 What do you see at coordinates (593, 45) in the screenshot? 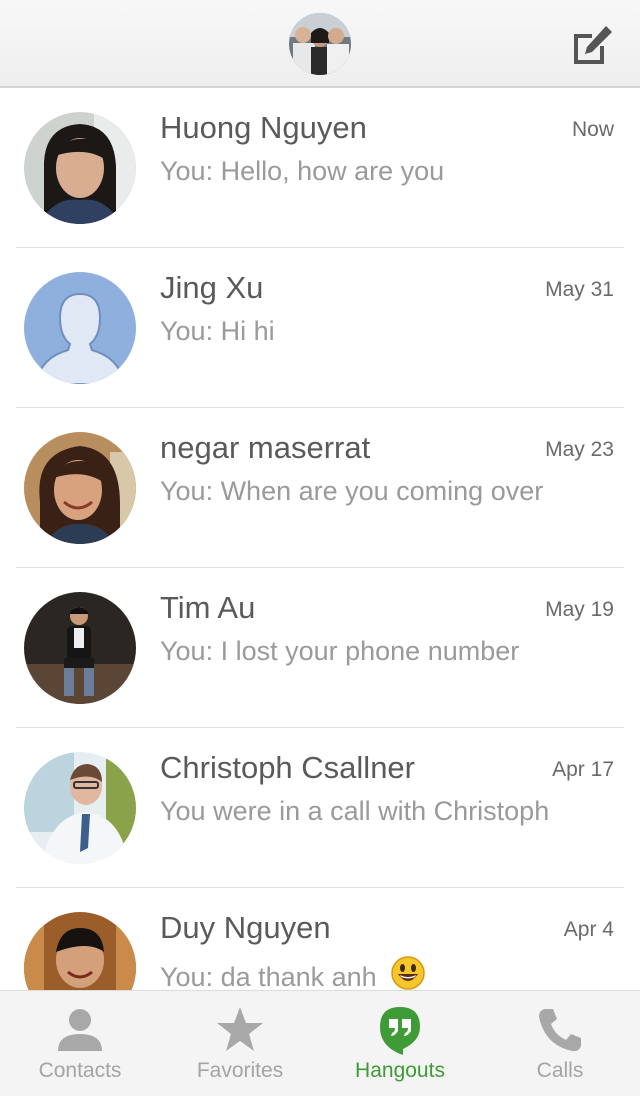
I see `compose-icon` at bounding box center [593, 45].